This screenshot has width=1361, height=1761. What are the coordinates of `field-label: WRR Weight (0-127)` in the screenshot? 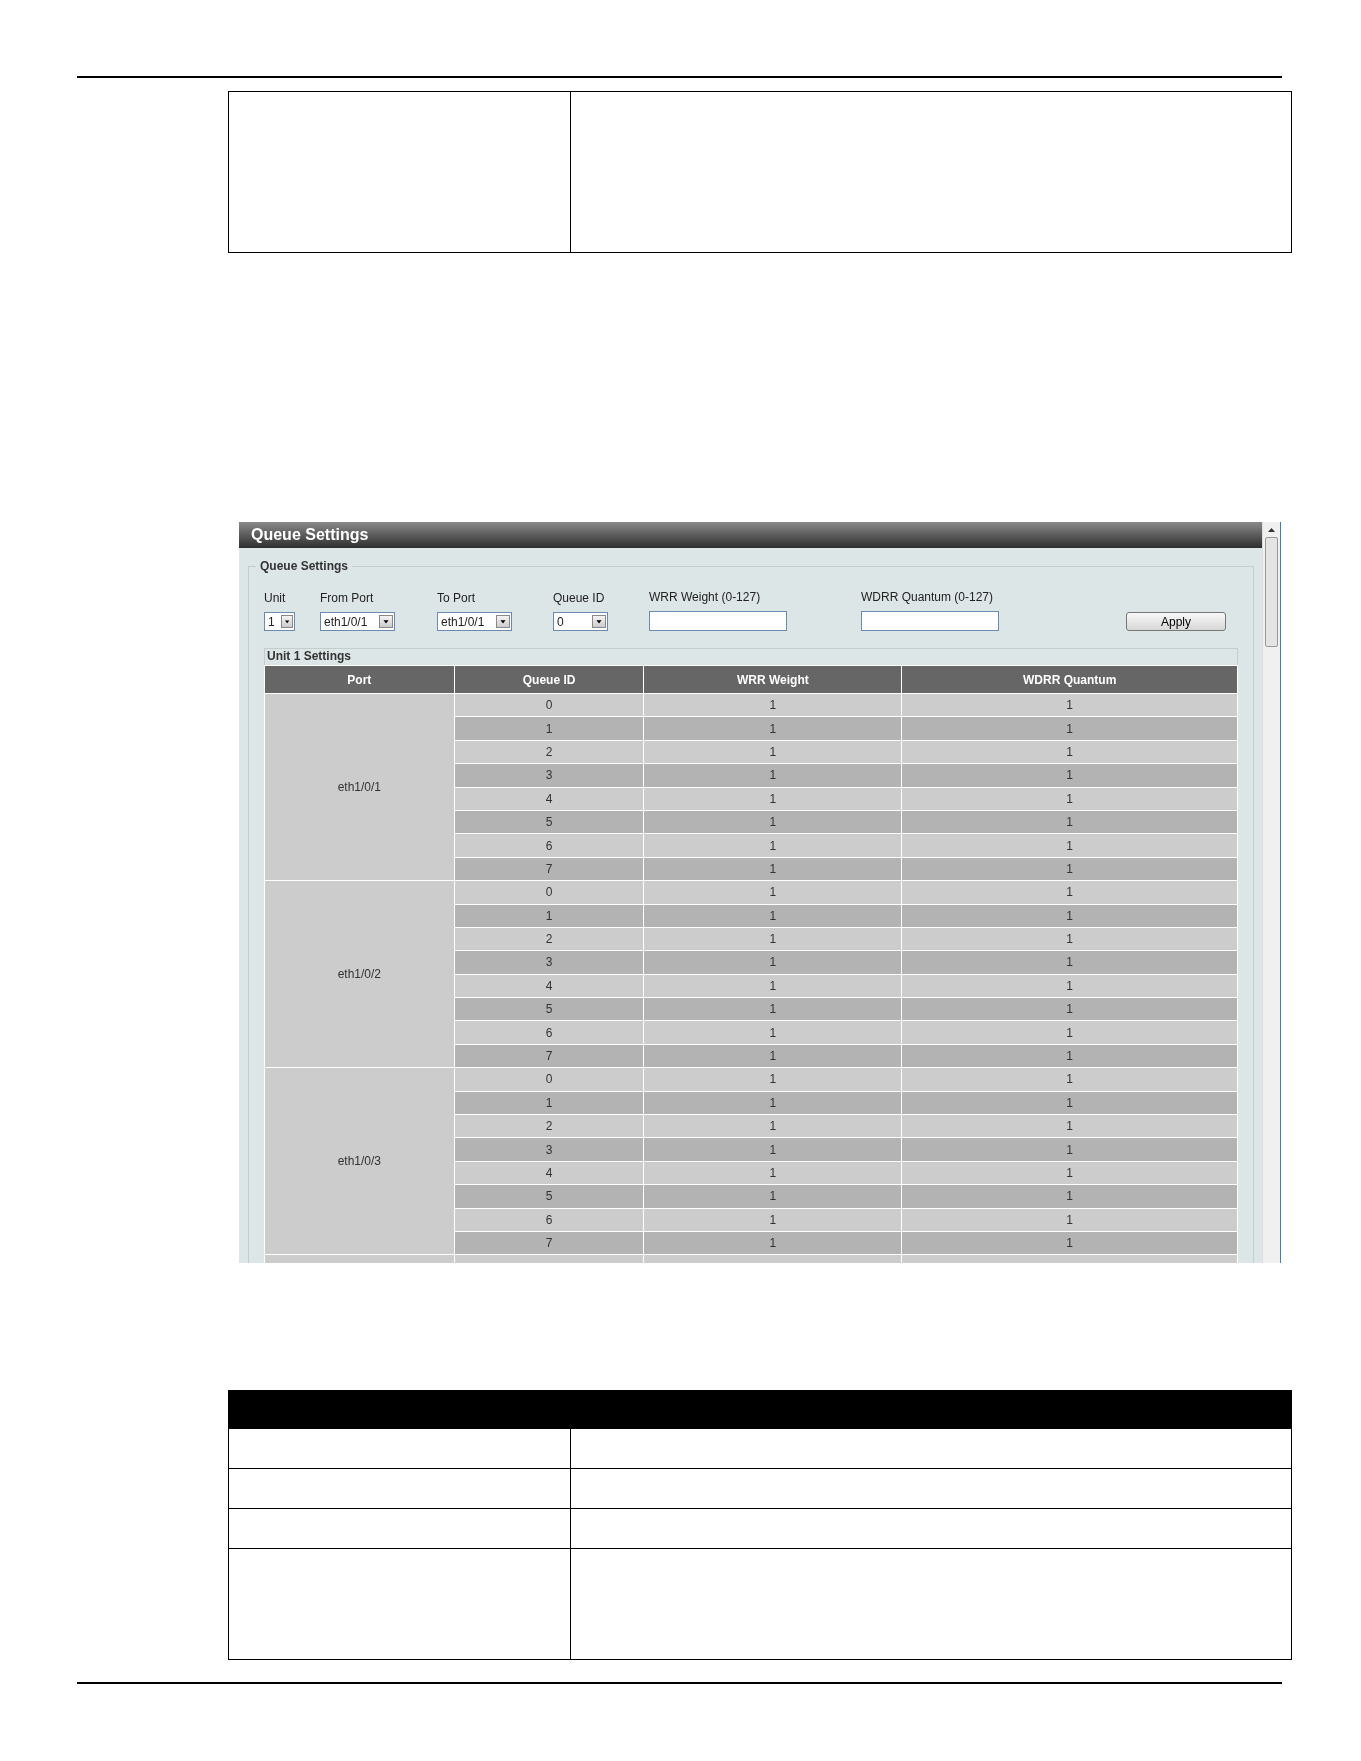 It's located at (705, 597).